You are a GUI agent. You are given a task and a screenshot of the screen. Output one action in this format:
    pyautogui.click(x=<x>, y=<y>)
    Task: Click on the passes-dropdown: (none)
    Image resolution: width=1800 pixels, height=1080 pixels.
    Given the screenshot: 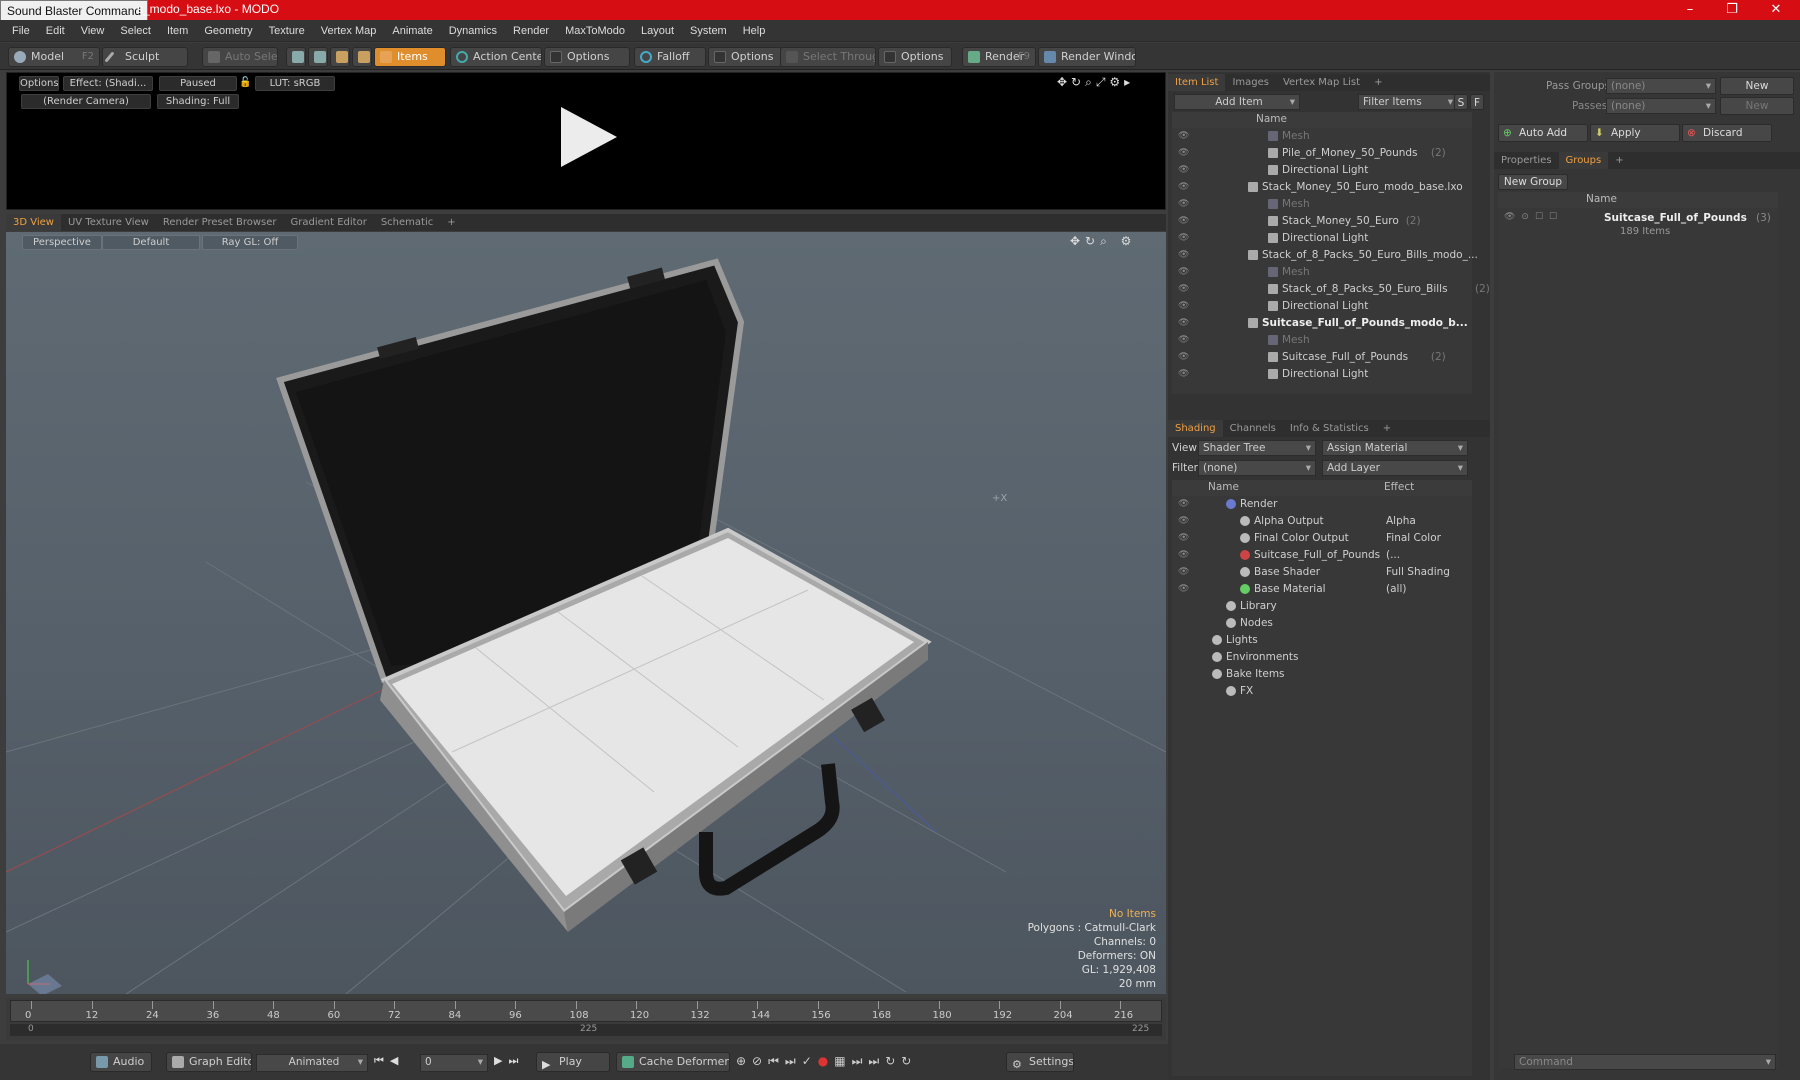 What is the action you would take?
    pyautogui.click(x=1661, y=106)
    